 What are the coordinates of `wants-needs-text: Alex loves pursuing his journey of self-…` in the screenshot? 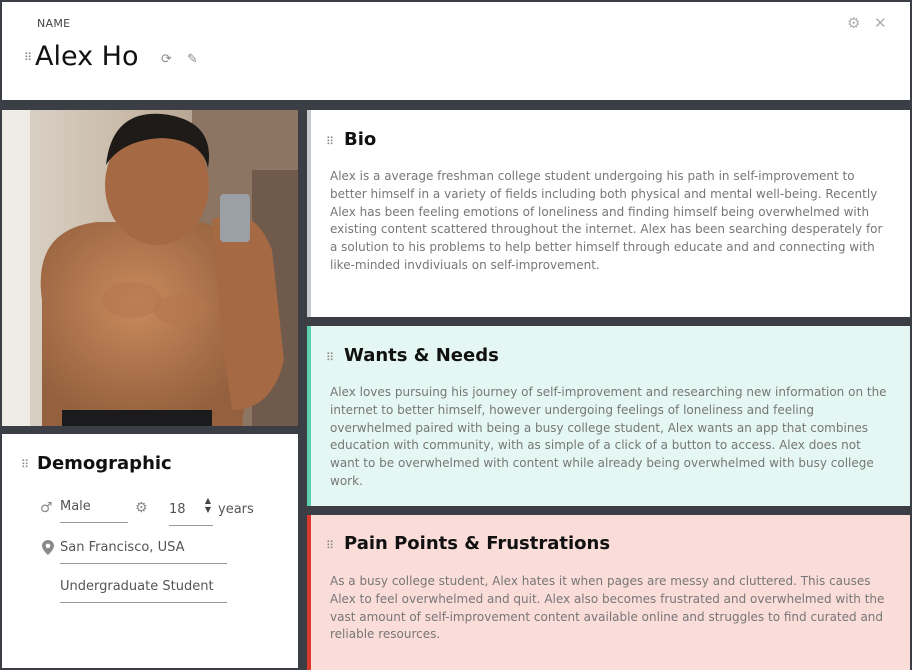 It's located at (610, 437).